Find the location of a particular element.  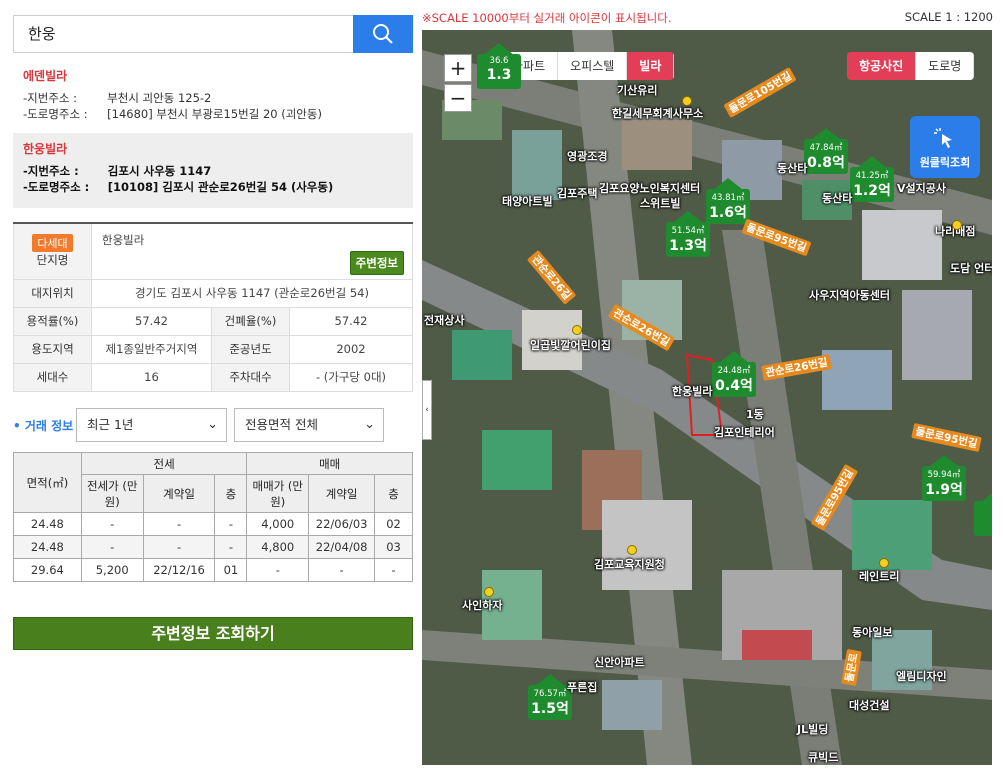

place-label: 1동 is located at coordinates (755, 414).